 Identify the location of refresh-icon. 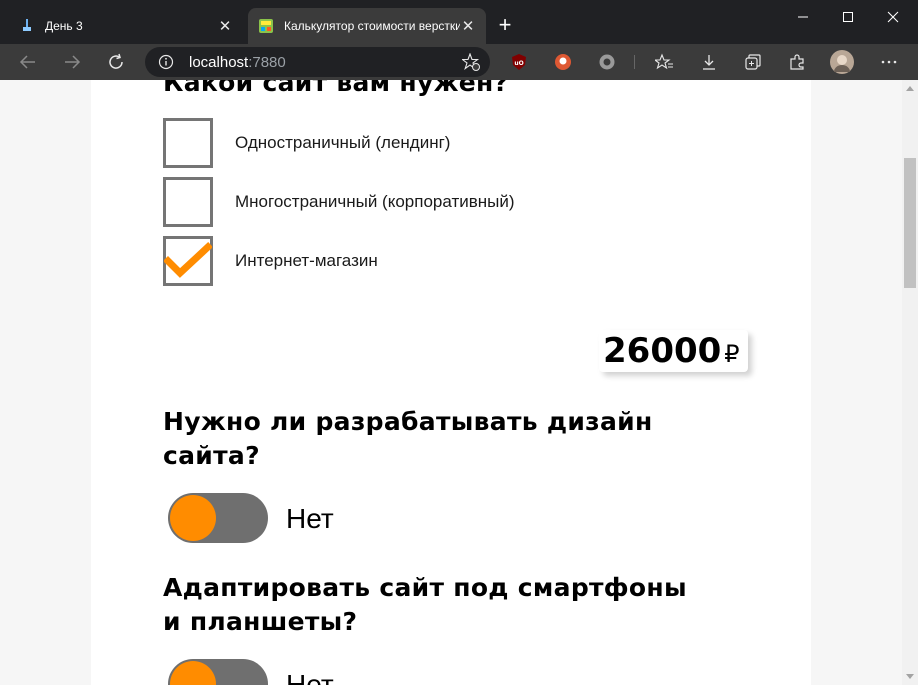
(116, 62).